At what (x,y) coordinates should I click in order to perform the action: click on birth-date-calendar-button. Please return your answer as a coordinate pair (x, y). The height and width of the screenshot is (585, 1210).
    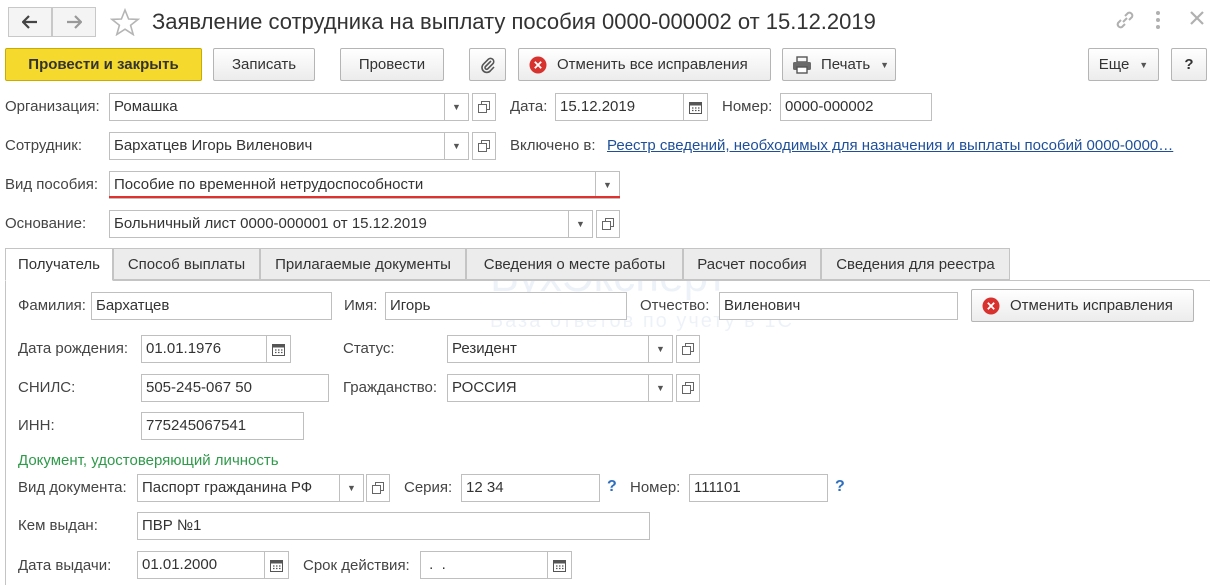
    Looking at the image, I should click on (279, 349).